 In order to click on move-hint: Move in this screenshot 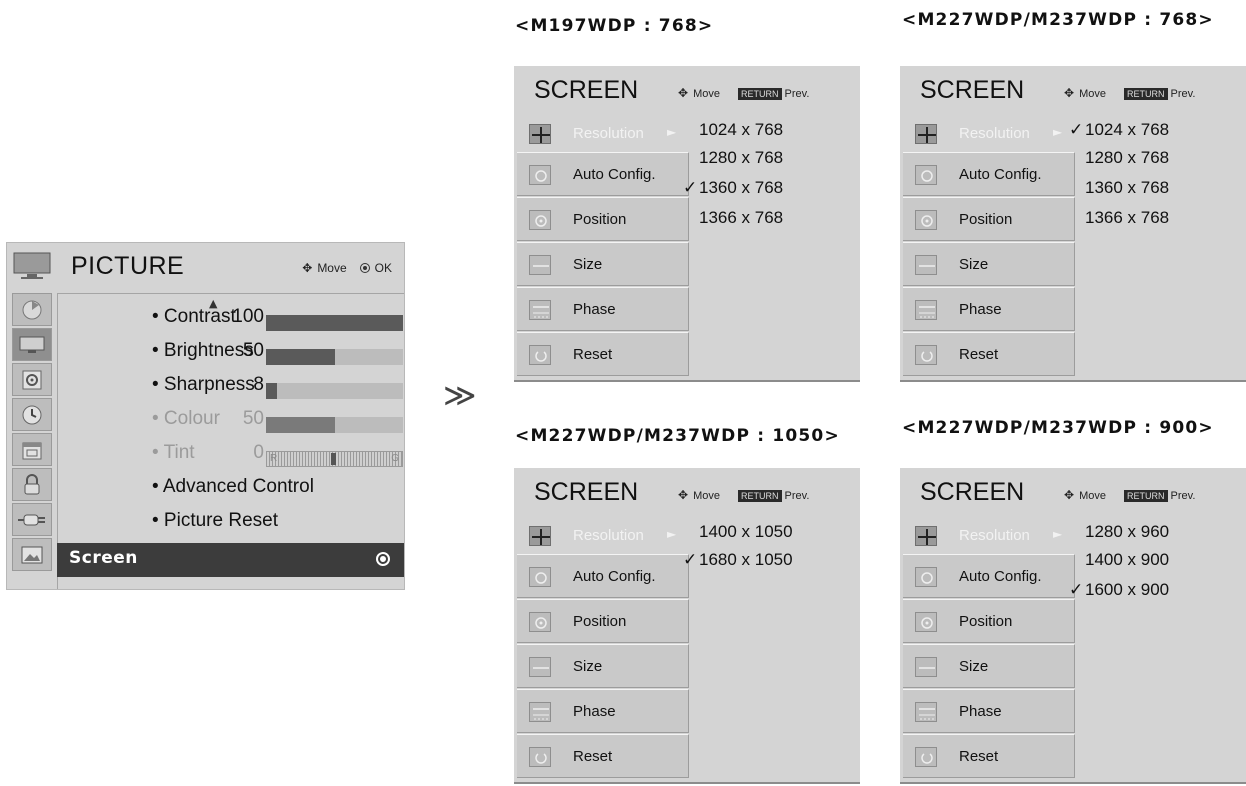, I will do `click(1093, 94)`.